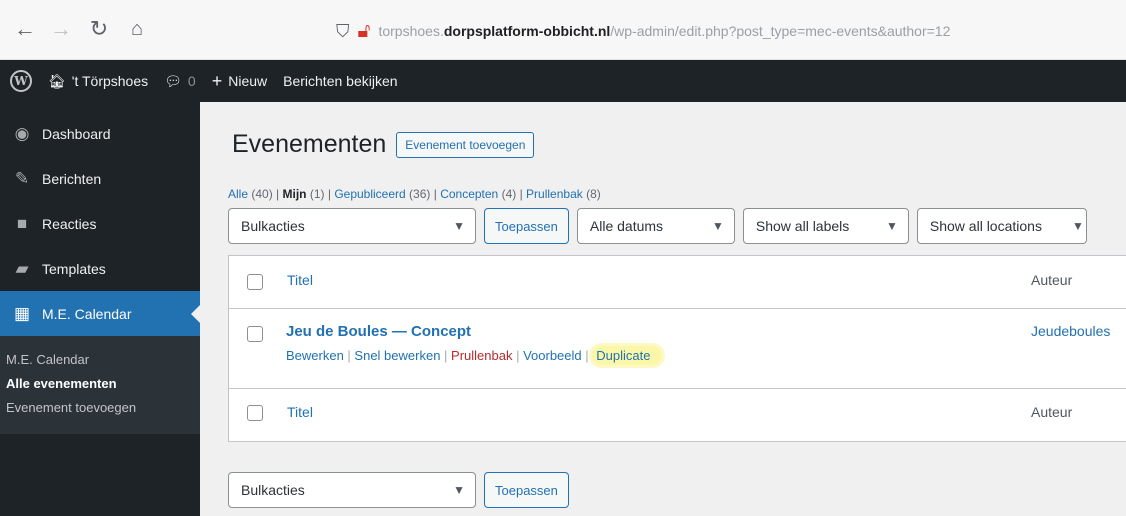  I want to click on view-trash-link: Prullenbak (8), so click(563, 194).